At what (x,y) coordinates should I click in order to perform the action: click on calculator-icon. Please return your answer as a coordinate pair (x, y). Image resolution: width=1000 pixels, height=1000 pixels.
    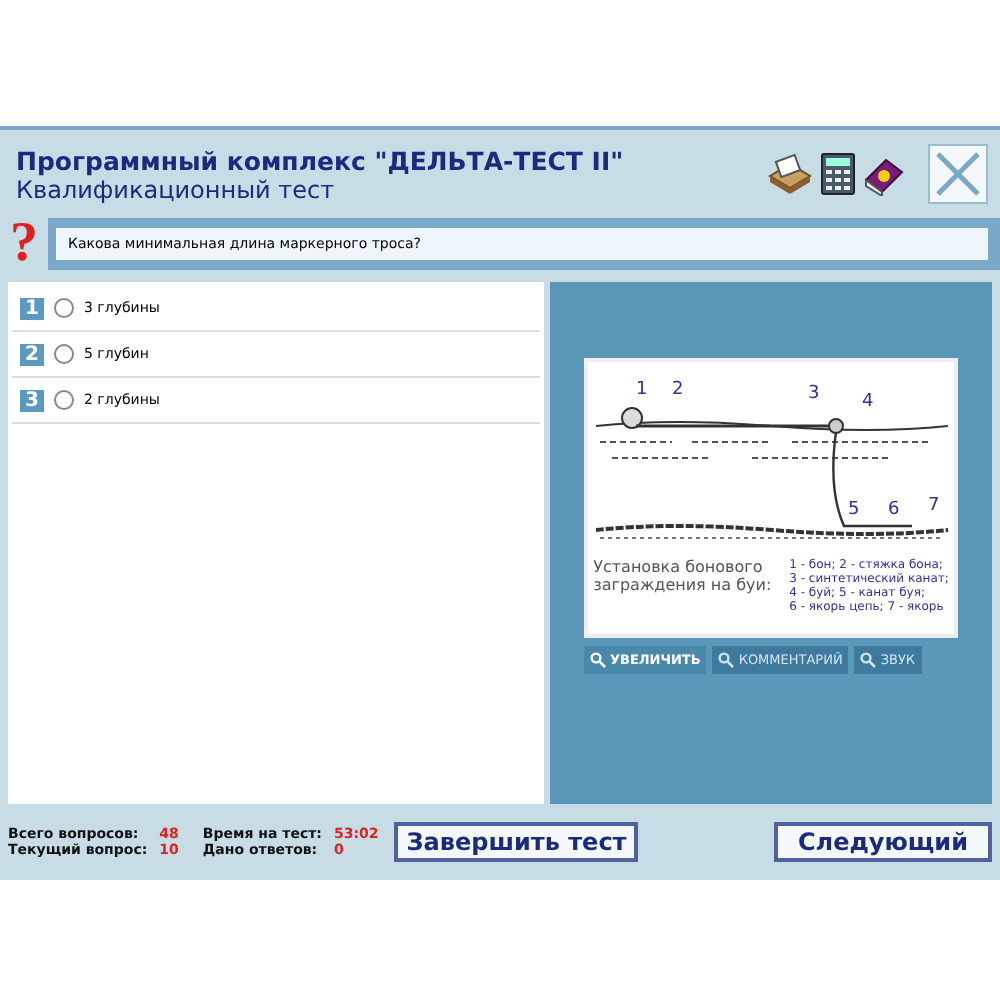
    Looking at the image, I should click on (838, 174).